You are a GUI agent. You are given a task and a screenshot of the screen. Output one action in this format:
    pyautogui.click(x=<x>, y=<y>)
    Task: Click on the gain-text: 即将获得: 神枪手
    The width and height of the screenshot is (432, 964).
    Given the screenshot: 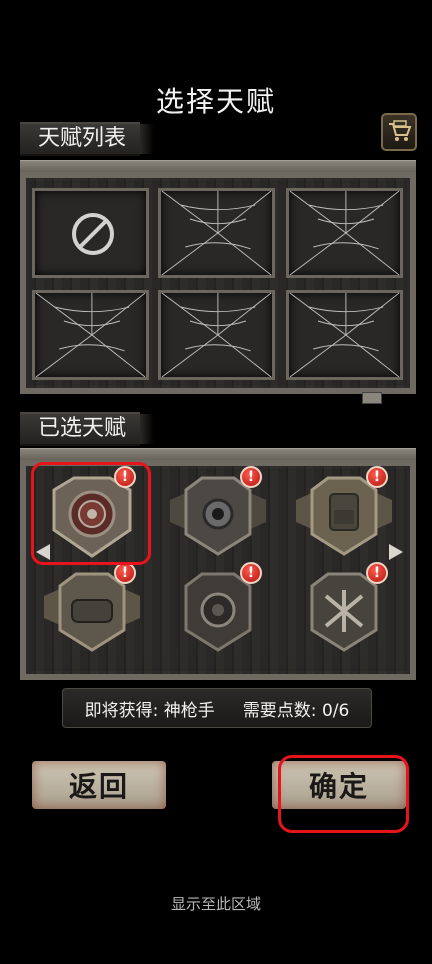 What is the action you would take?
    pyautogui.click(x=149, y=710)
    